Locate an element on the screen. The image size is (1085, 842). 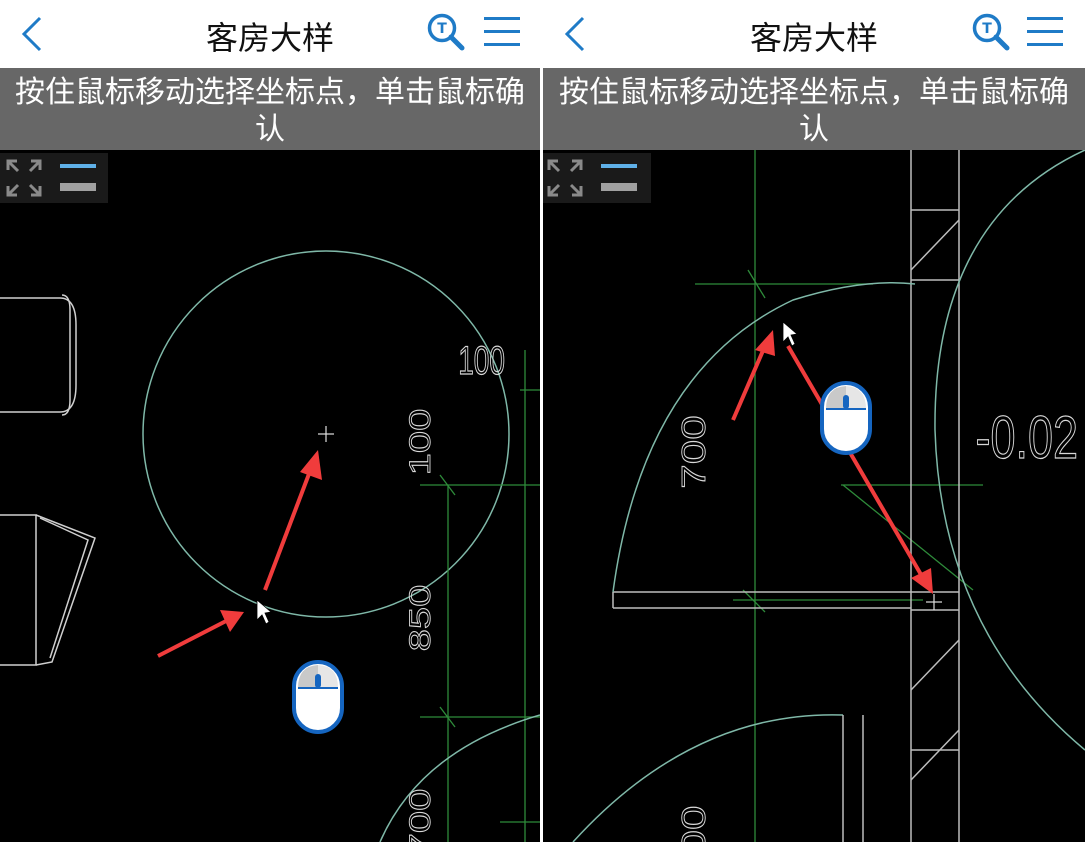
dimension-label: 00 is located at coordinates (694, 824).